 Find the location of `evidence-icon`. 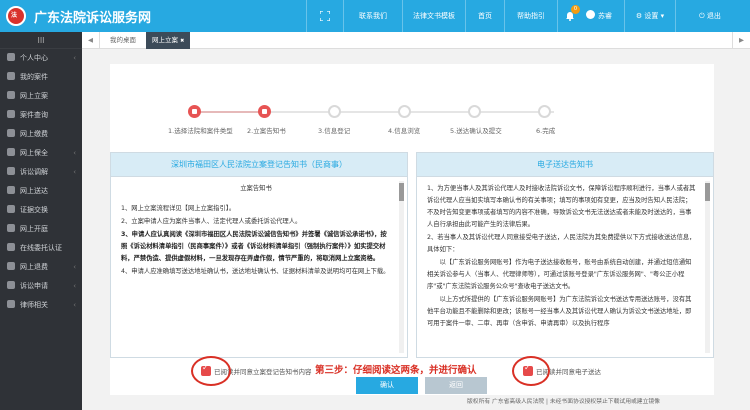

evidence-icon is located at coordinates (11, 209).